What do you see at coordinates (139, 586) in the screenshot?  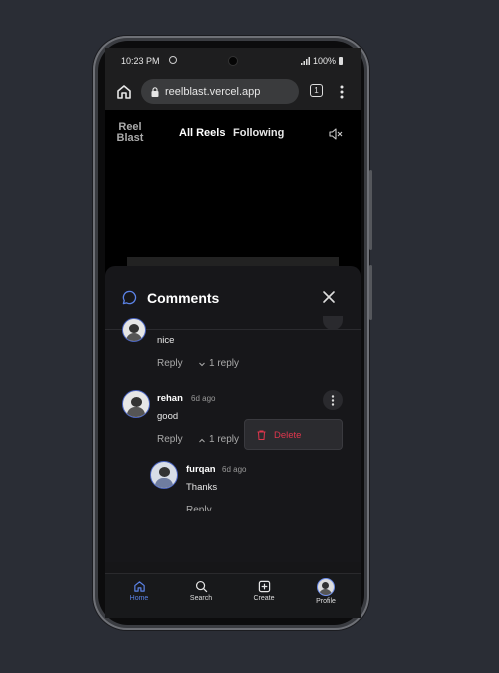 I see `home-icon` at bounding box center [139, 586].